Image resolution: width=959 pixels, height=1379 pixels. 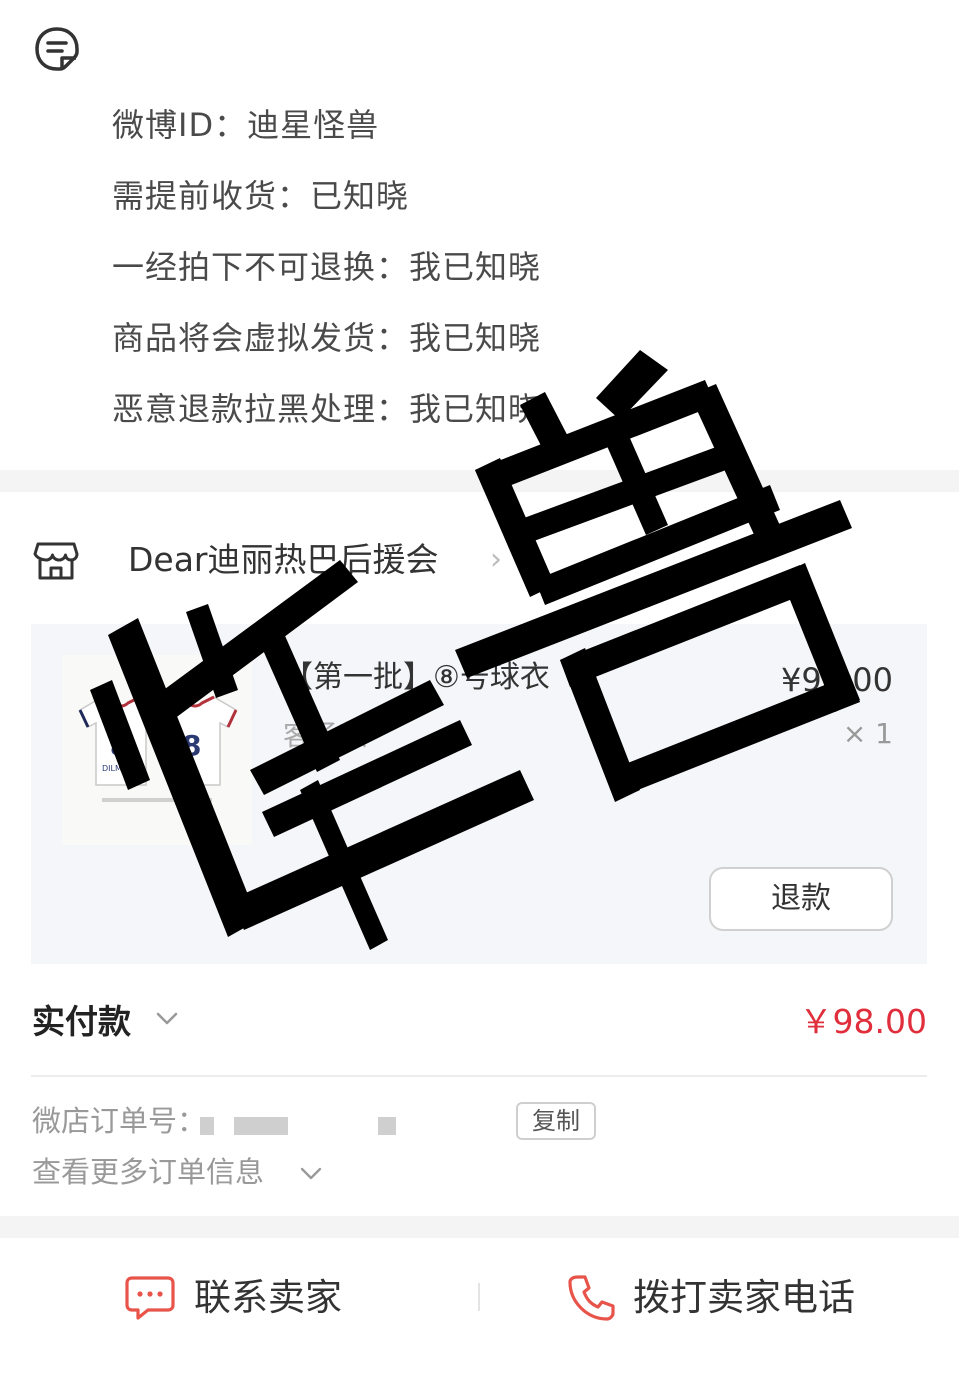 I want to click on phone-icon, so click(x=591, y=1298).